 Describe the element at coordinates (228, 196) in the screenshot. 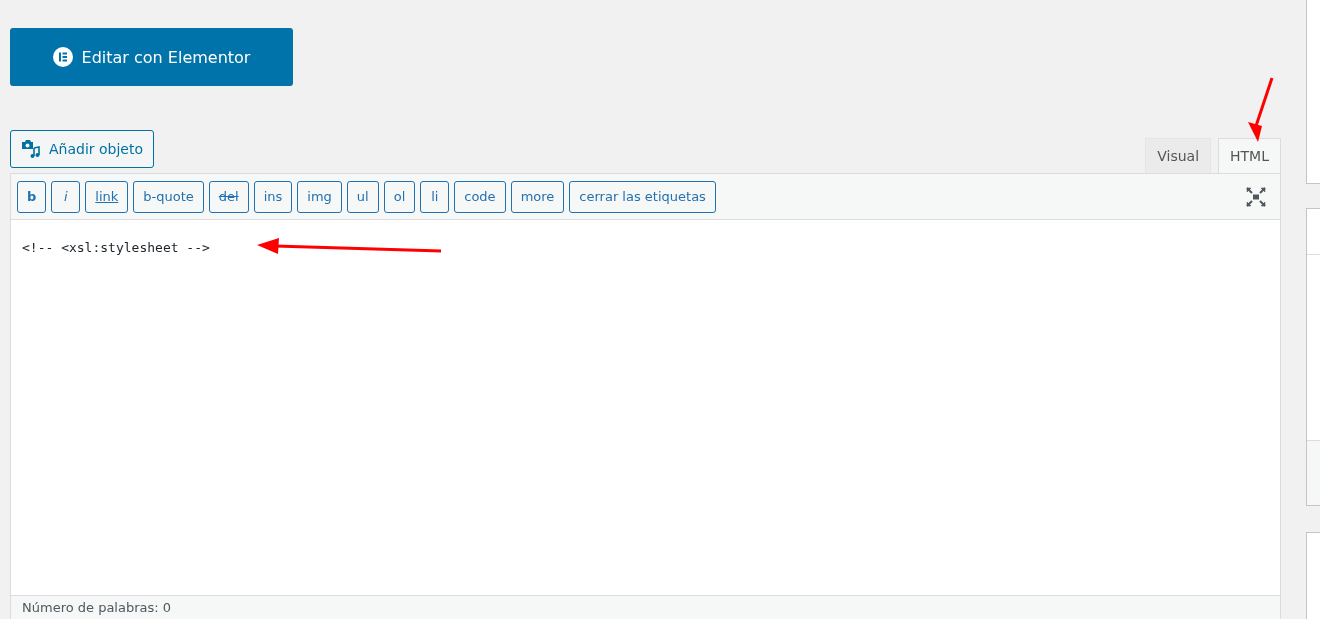

I see `quicktag-button: del` at that location.